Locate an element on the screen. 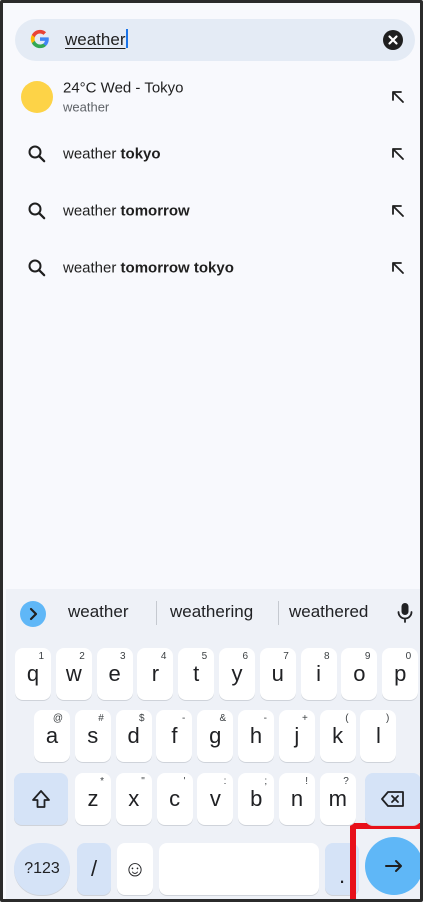 The width and height of the screenshot is (423, 902). key-label: x is located at coordinates (134, 798).